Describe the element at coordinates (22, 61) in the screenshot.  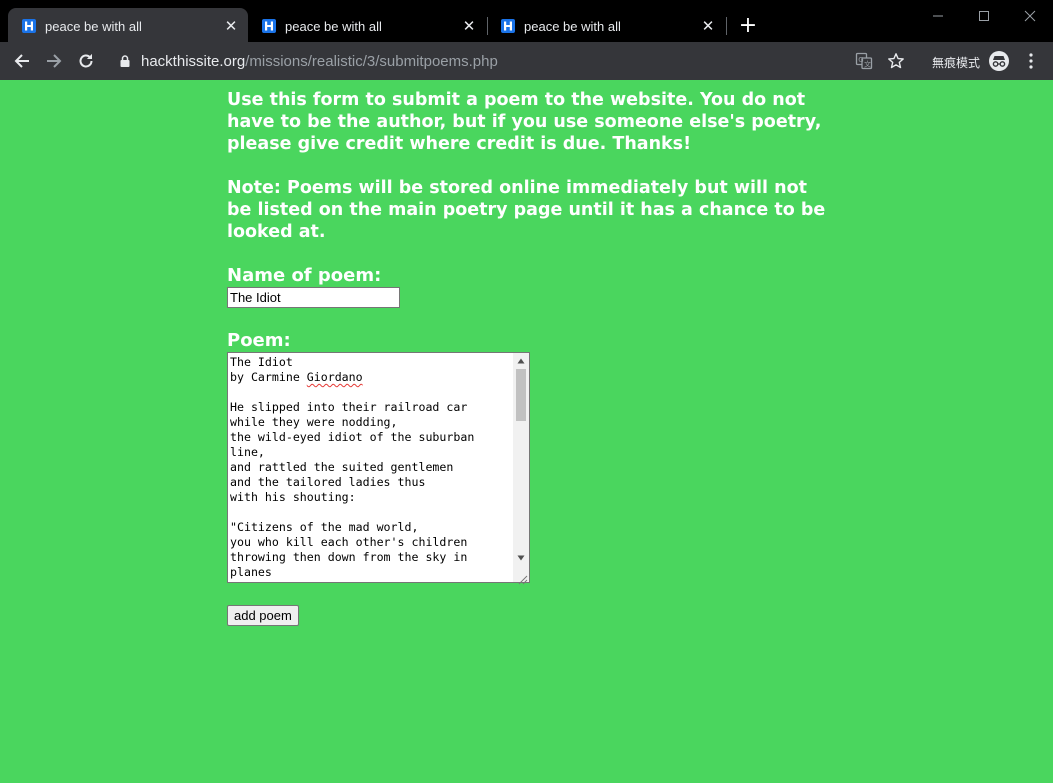
I see `back-icon` at that location.